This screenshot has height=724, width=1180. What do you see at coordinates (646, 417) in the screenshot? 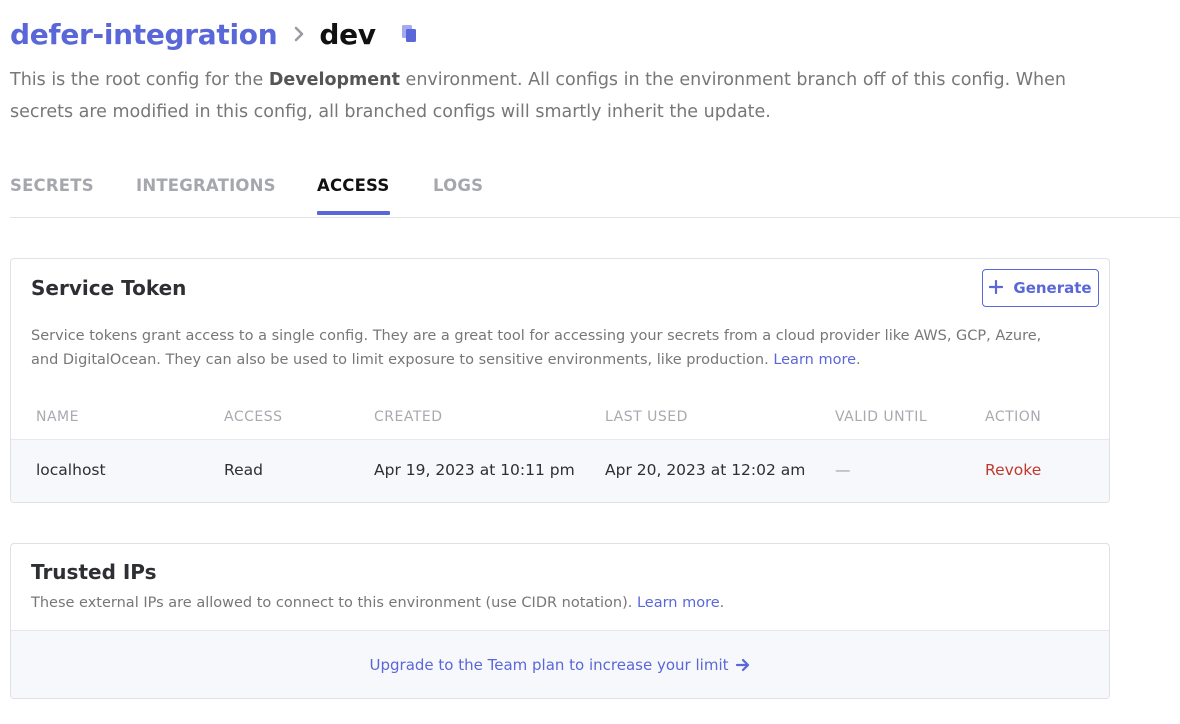
I see `column-header-last-used: LAST USED` at bounding box center [646, 417].